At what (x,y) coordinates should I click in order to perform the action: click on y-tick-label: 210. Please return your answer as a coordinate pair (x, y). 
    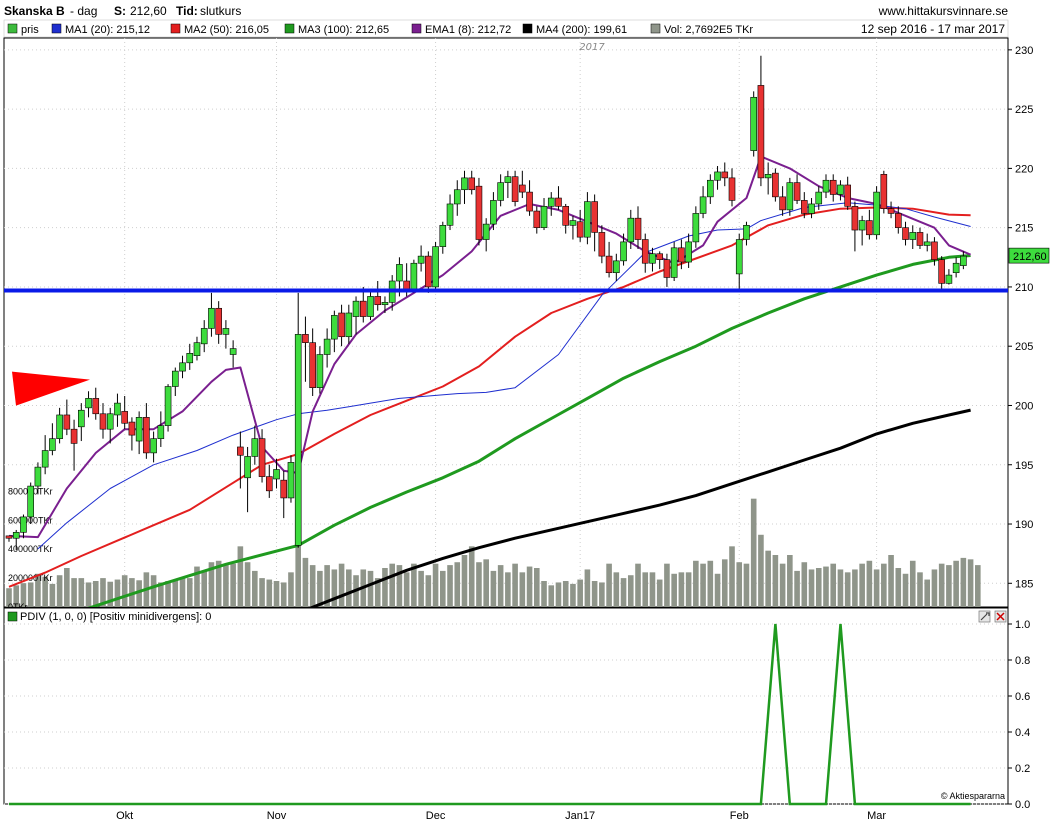
    Looking at the image, I should click on (1024, 288).